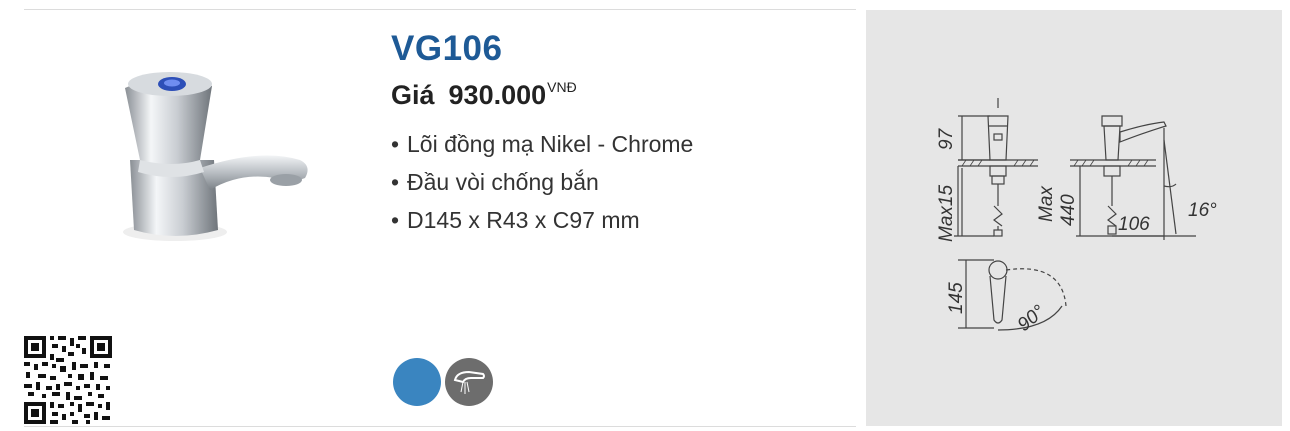 This screenshot has width=1290, height=431. What do you see at coordinates (562, 87) in the screenshot?
I see `price-currency: VNĐ` at bounding box center [562, 87].